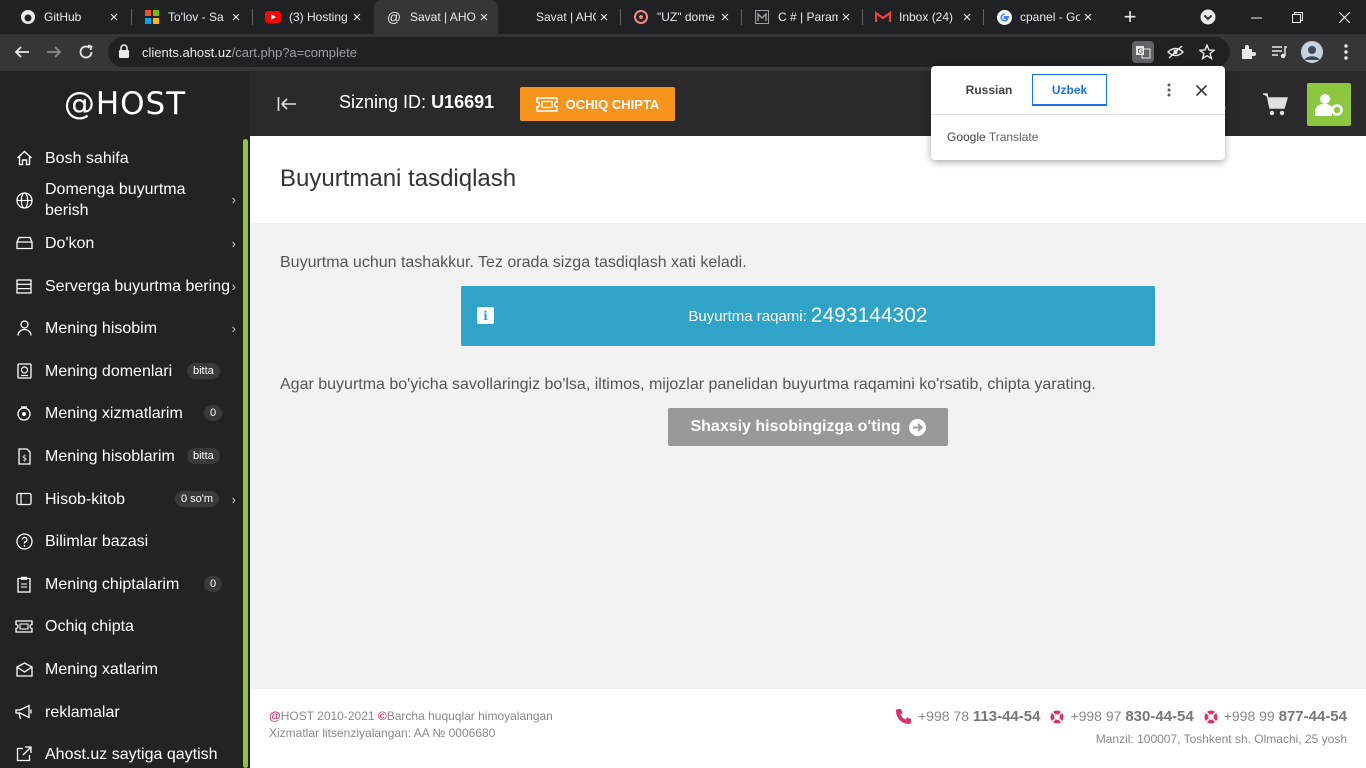  Describe the element at coordinates (24, 413) in the screenshot. I see `services-icon` at that location.